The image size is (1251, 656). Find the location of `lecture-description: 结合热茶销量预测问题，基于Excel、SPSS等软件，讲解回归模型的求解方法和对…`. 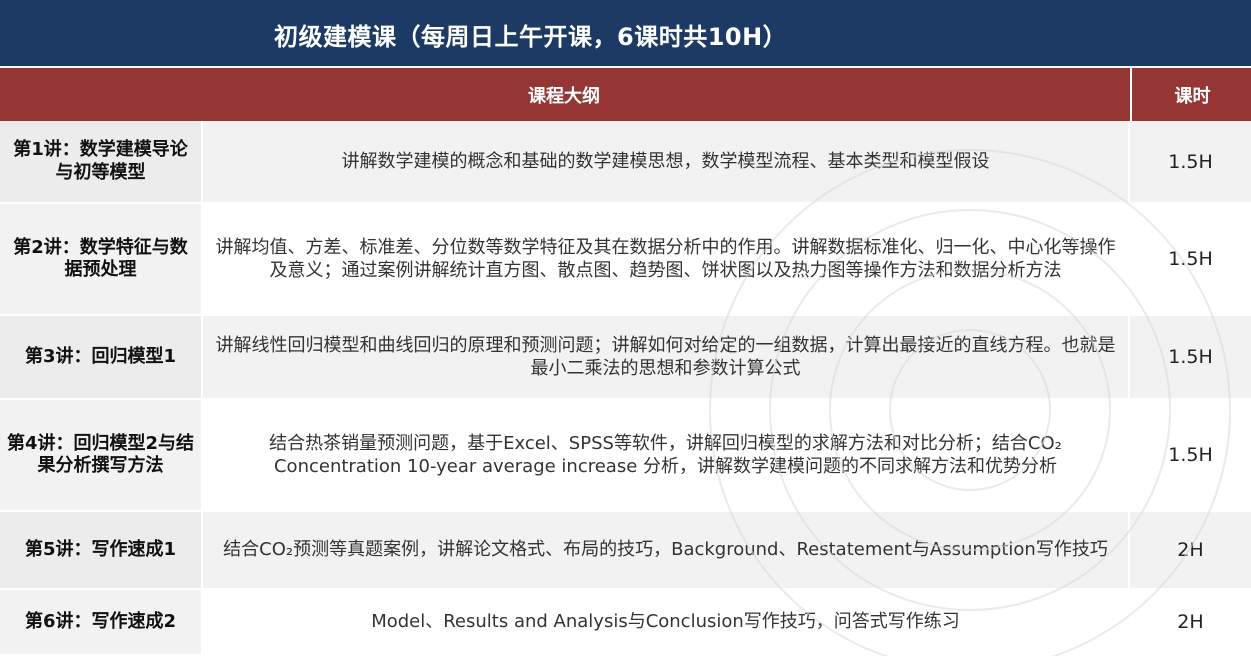

lecture-description: 结合热茶销量预测问题，基于Excel、SPSS等软件，讲解回归模型的求解方法和对… is located at coordinates (665, 454).